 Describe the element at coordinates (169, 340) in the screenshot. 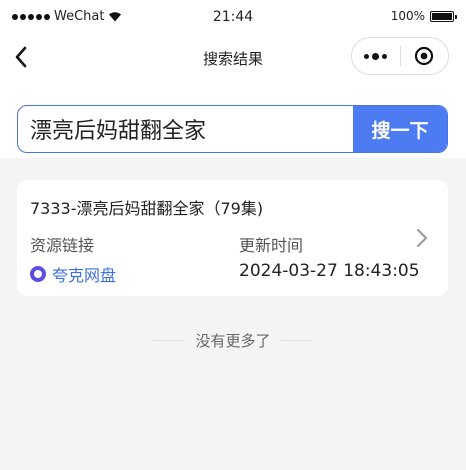

I see `divider-left` at that location.